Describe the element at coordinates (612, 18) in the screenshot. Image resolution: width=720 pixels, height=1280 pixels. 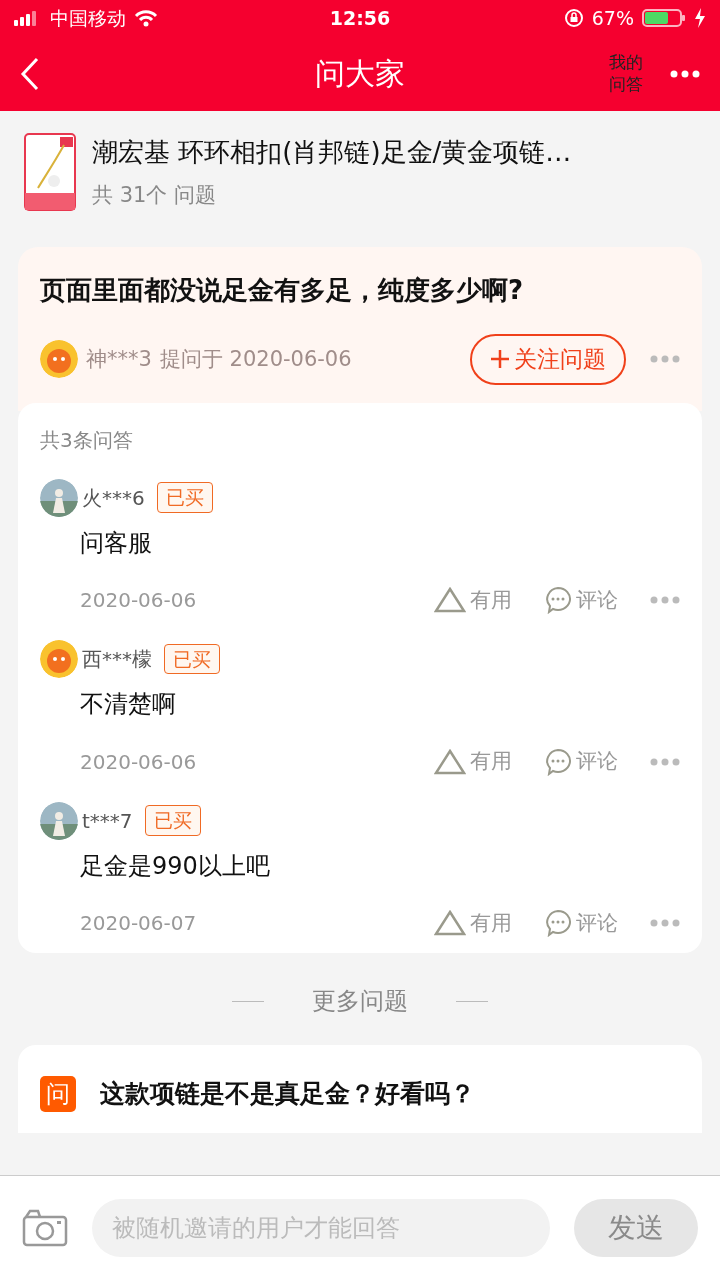
I see `battery-percent: 67%` at that location.